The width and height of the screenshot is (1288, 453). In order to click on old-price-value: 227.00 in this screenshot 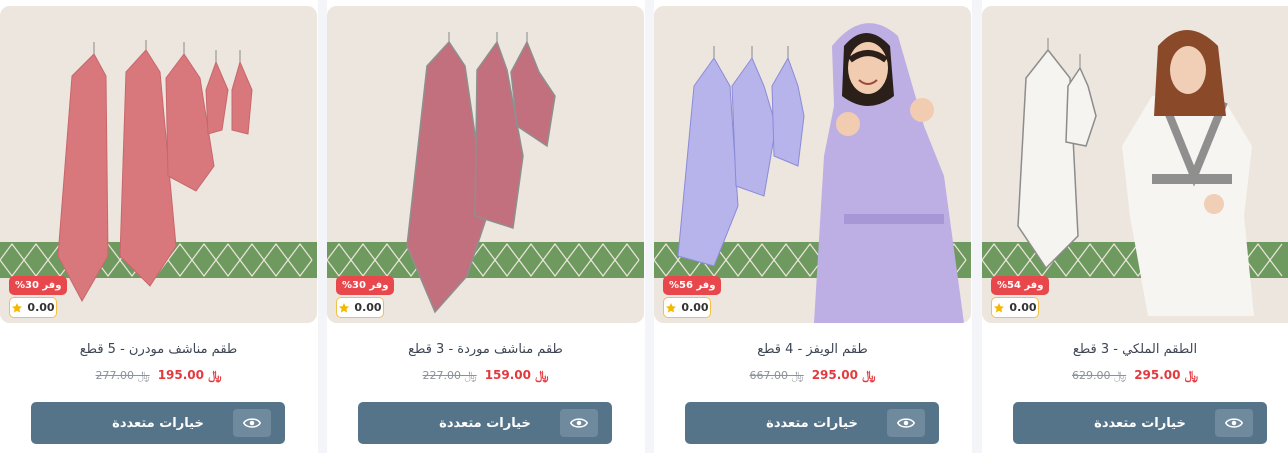, I will do `click(442, 375)`.